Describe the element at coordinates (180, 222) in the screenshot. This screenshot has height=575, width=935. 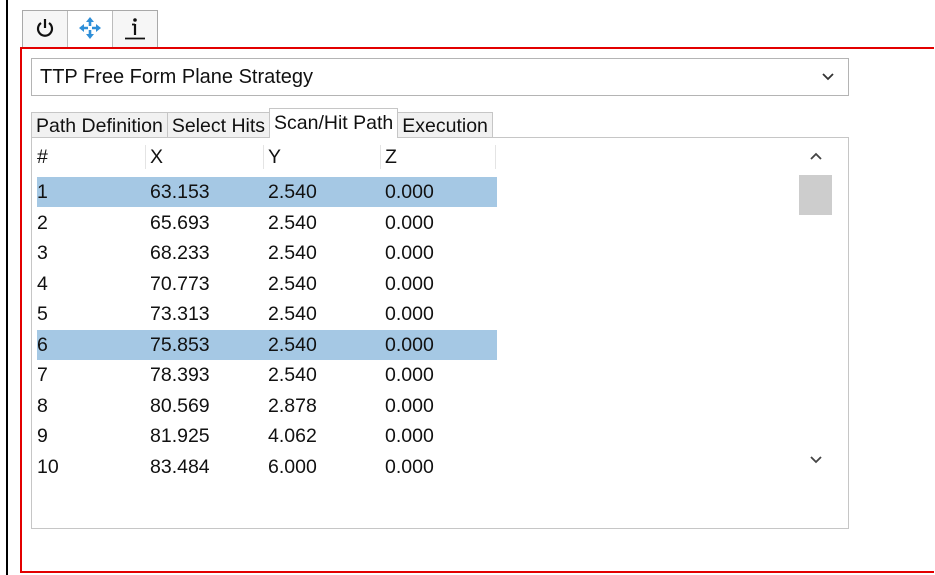
I see `cell-x: 65.693` at that location.